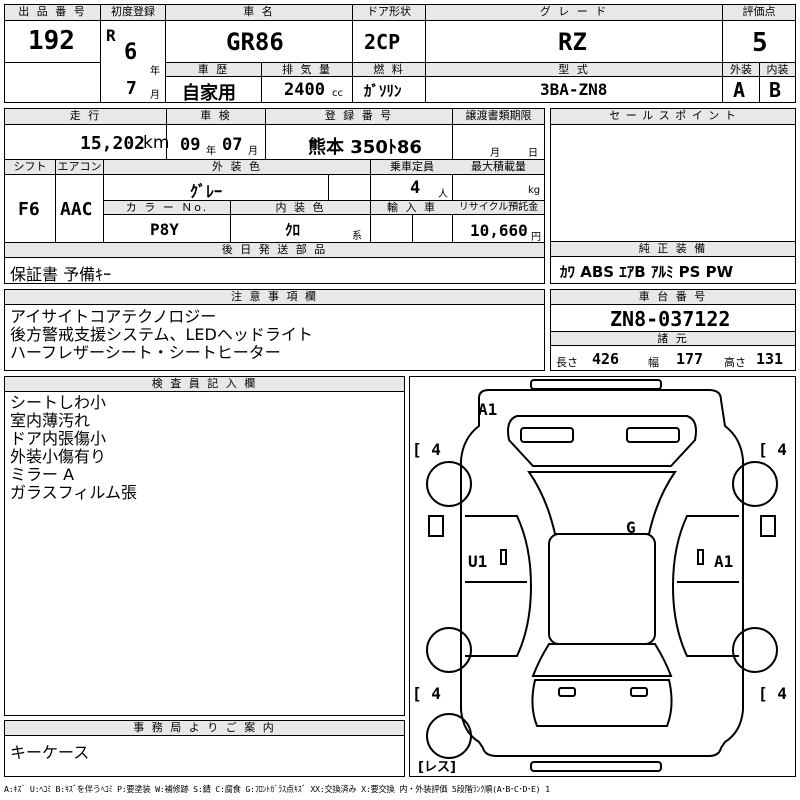 The image size is (800, 800). What do you see at coordinates (58, 438) in the screenshot?
I see `inspector-line: ドア内張傷小` at bounding box center [58, 438].